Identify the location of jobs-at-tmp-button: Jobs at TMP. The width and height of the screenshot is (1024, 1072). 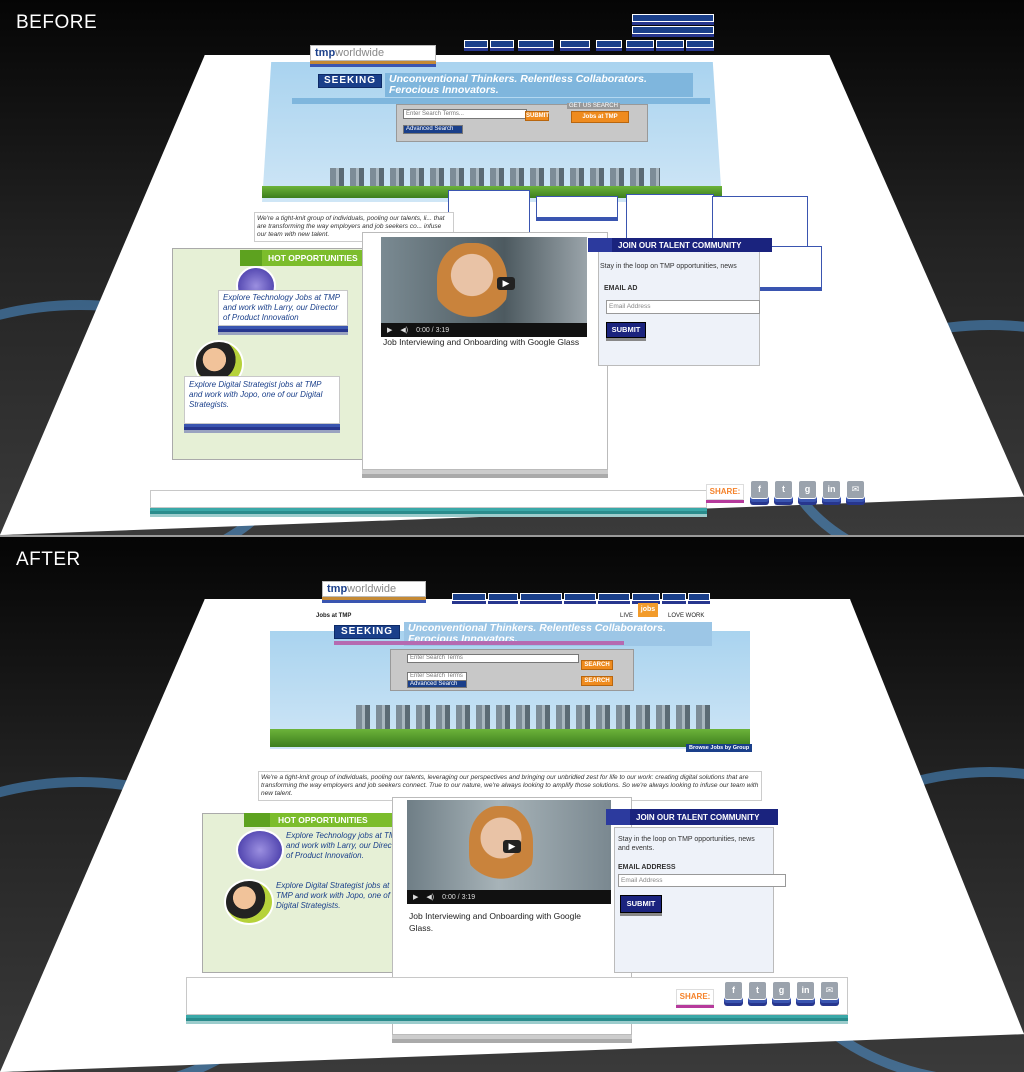
(600, 117).